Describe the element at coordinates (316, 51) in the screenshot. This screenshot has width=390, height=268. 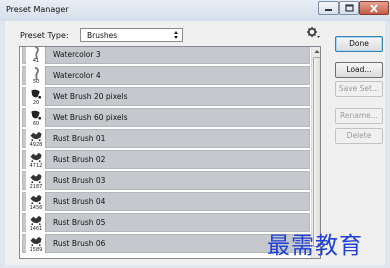
I see `scroll-up-arrow-icon` at that location.